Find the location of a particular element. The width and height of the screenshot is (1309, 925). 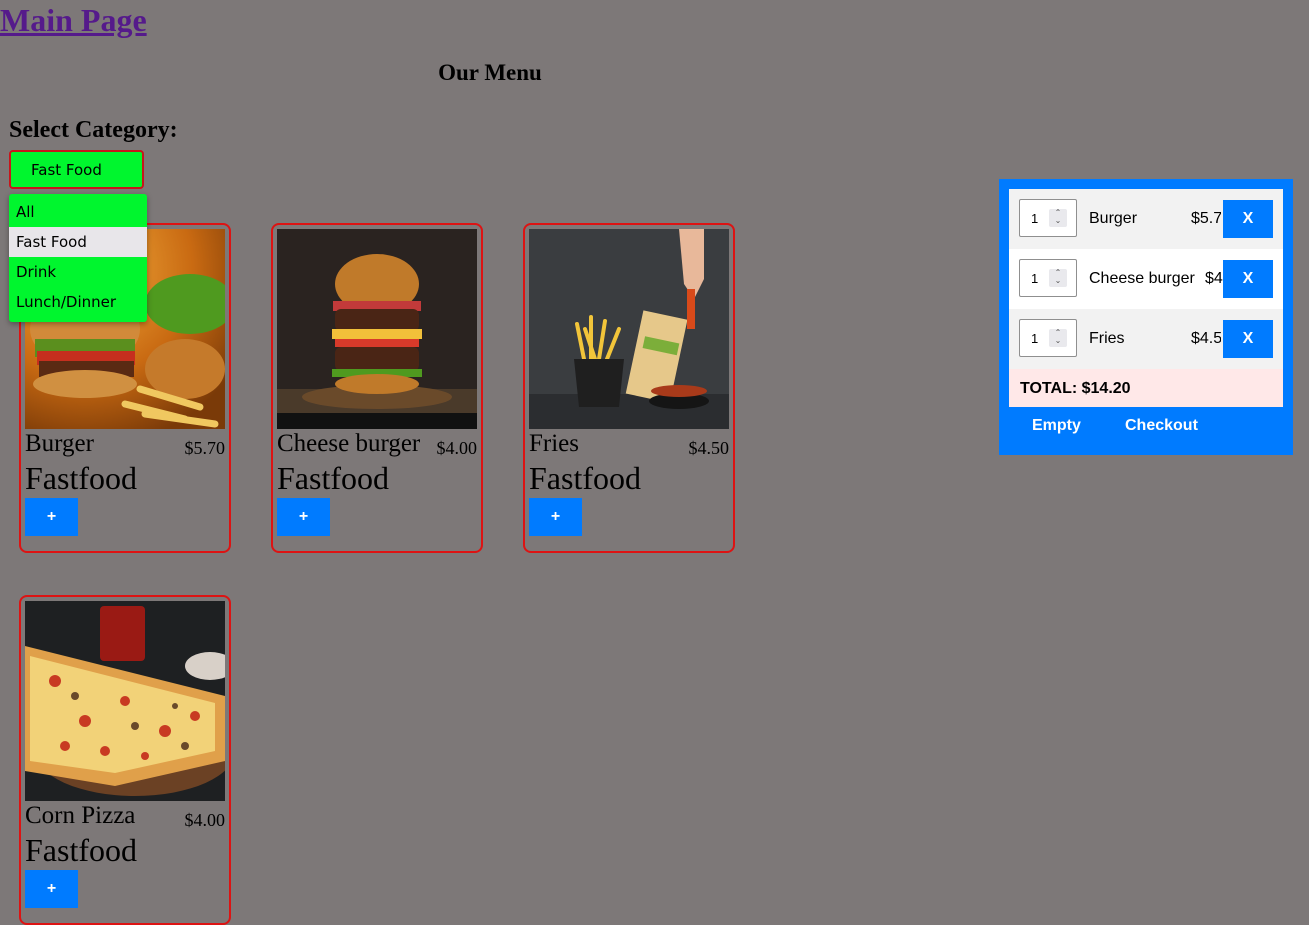

category-option-all: All is located at coordinates (78, 212).